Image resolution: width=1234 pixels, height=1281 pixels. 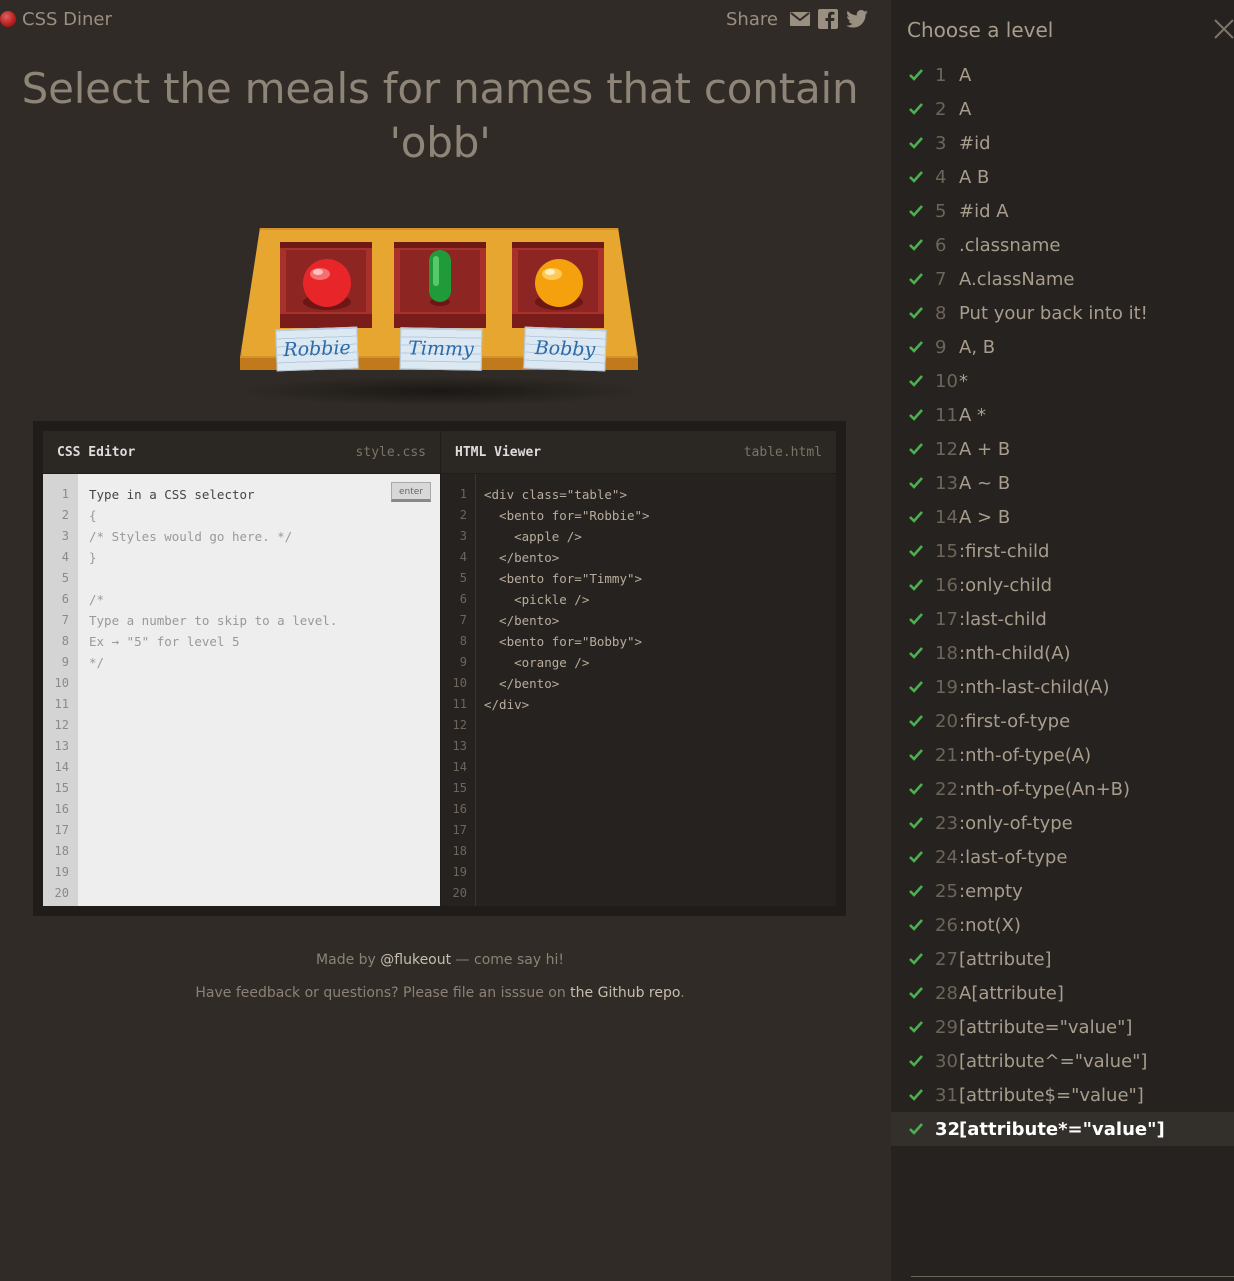 What do you see at coordinates (1062, 721) in the screenshot?
I see `level-item-20: 20:first-of-type` at bounding box center [1062, 721].